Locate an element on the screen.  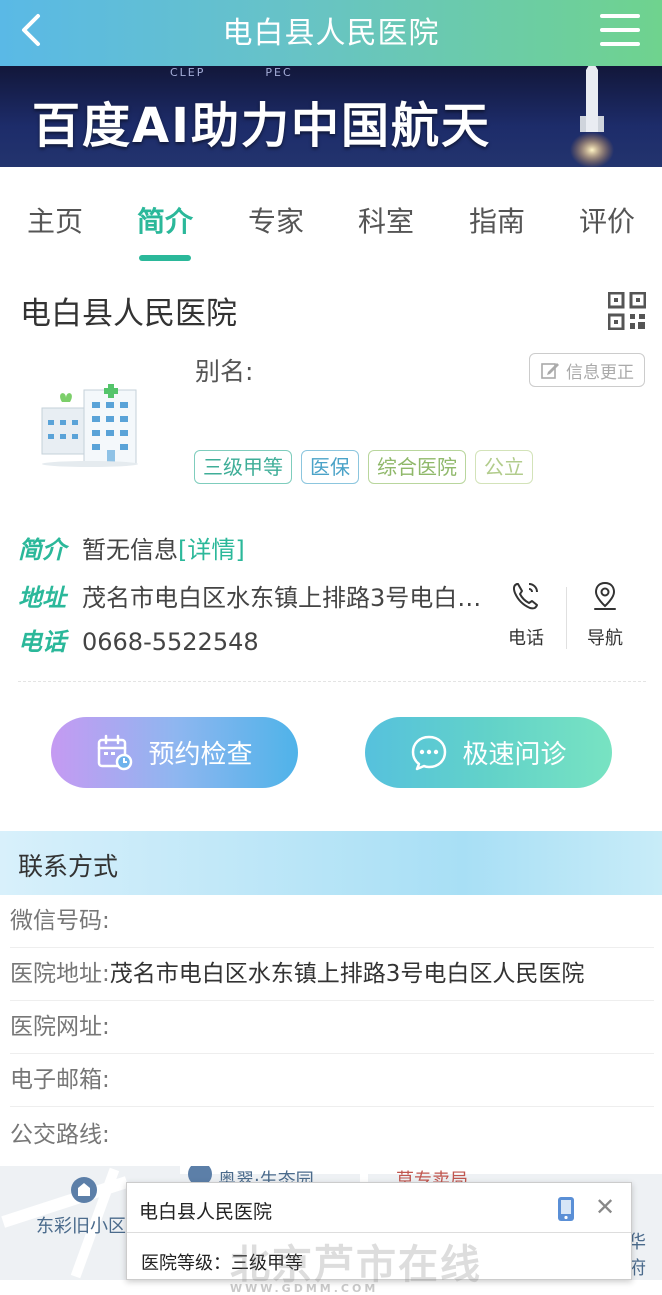
tab-home: 主页 is located at coordinates (55, 220).